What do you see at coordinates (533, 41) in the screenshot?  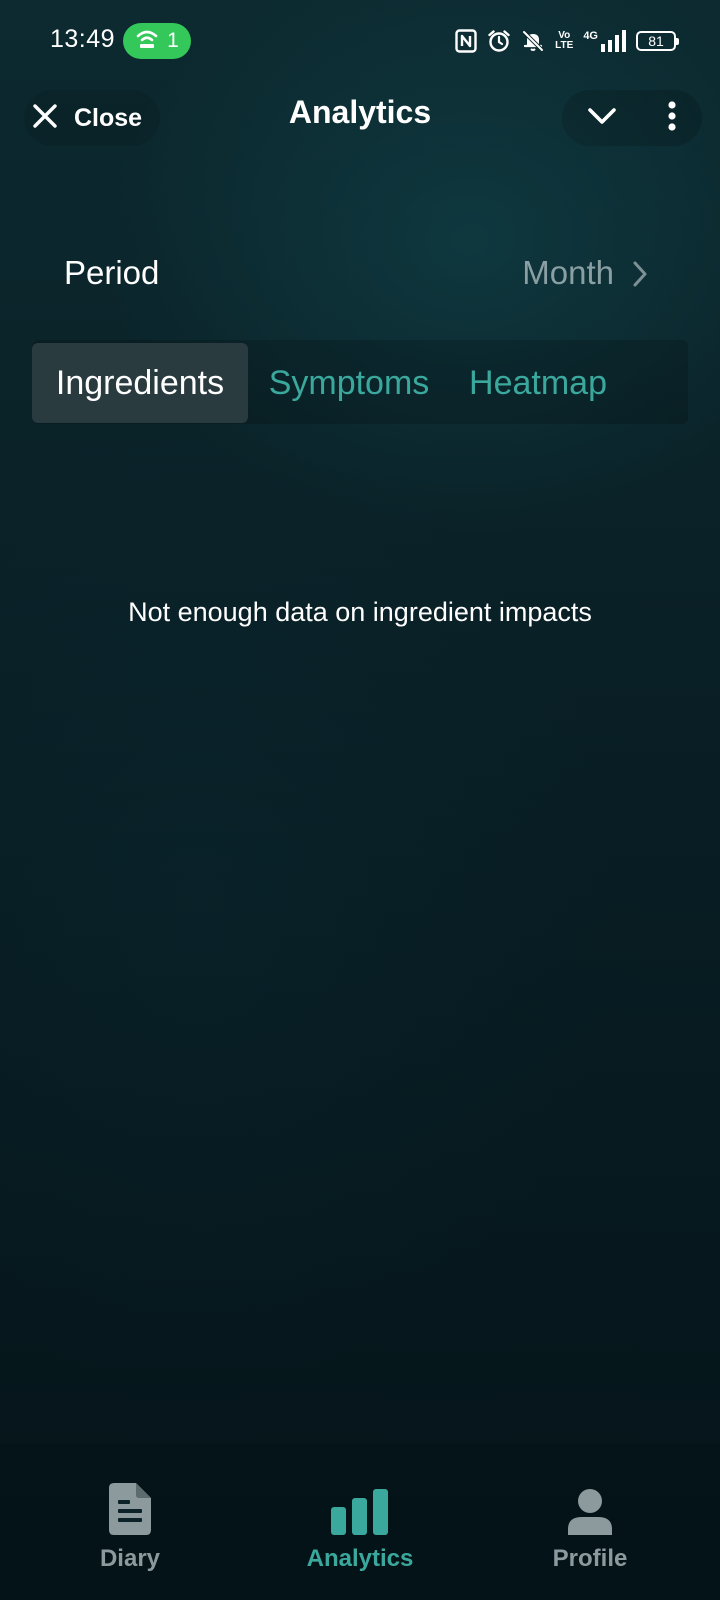 I see `bell-muted-icon` at bounding box center [533, 41].